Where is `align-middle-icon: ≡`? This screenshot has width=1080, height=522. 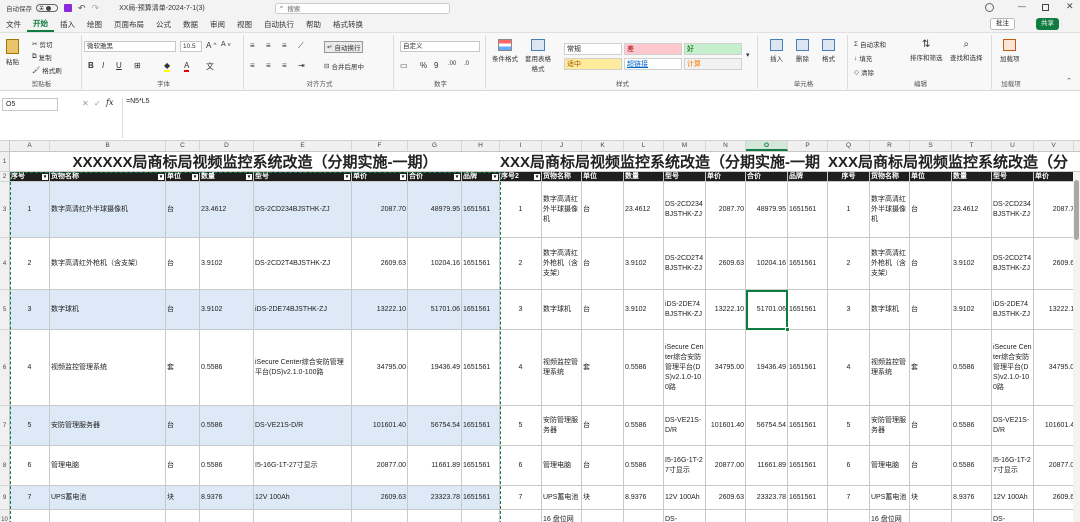
align-middle-icon: ≡ is located at coordinates (268, 45).